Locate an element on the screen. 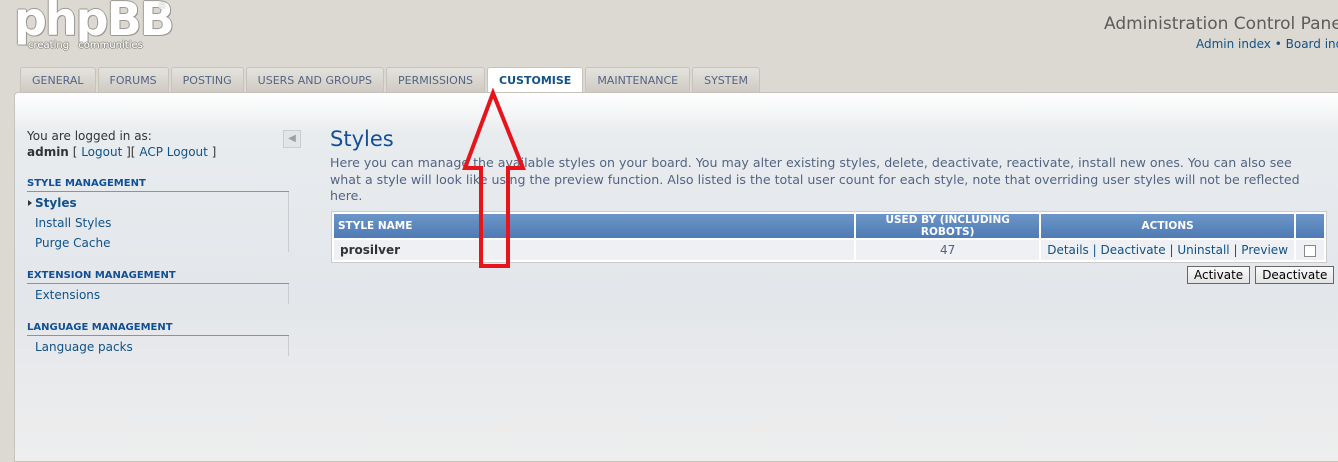 Image resolution: width=1338 pixels, height=462 pixels. nav-section-extension-management: EXTENSION MANAGEMENT Extensions is located at coordinates (158, 287).